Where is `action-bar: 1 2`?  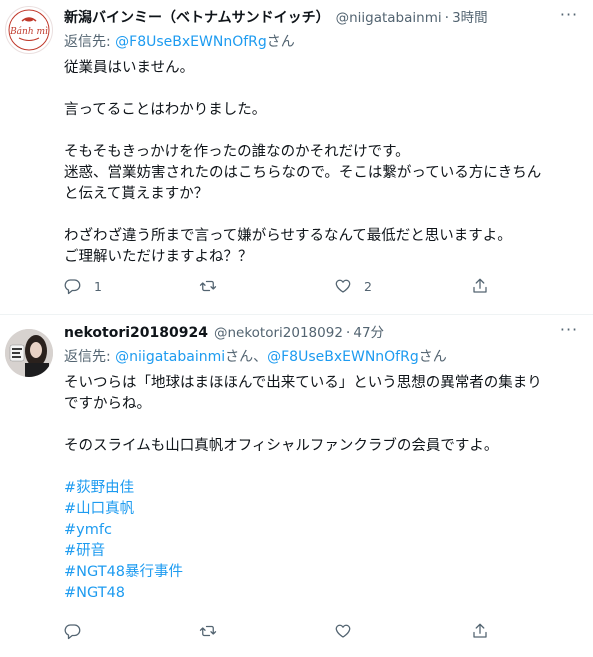 action-bar: 1 2 is located at coordinates (321, 286).